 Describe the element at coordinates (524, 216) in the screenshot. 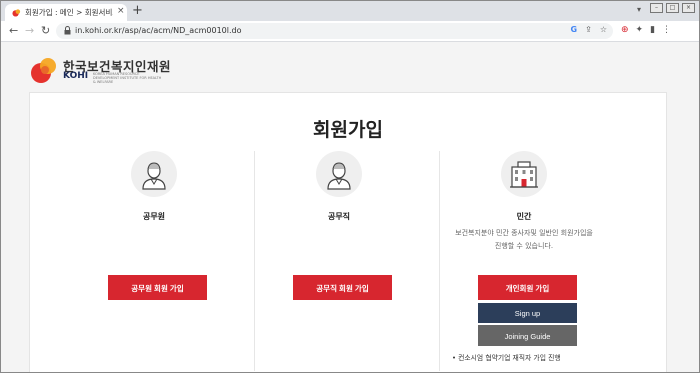

I see `column-title: 민간` at that location.